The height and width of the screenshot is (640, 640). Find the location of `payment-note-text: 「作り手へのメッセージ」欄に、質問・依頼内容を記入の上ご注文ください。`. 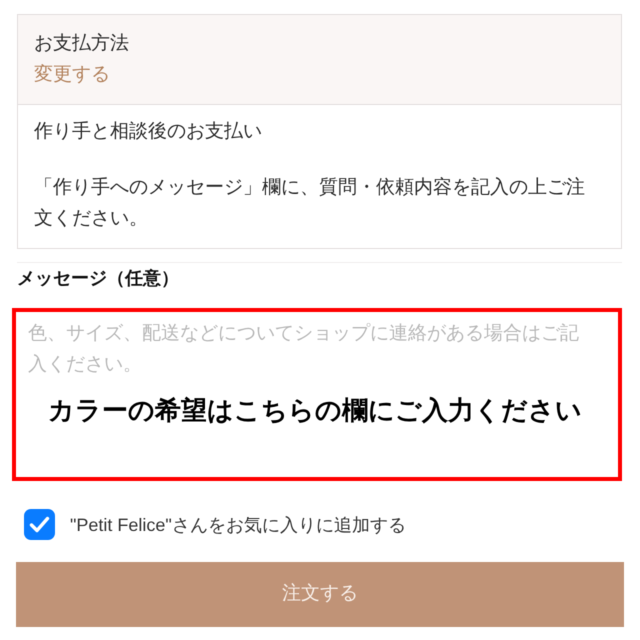

payment-note-text: 「作り手へのメッセージ」欄に、質問・依頼内容を記入の上ご注文ください。 is located at coordinates (310, 203).